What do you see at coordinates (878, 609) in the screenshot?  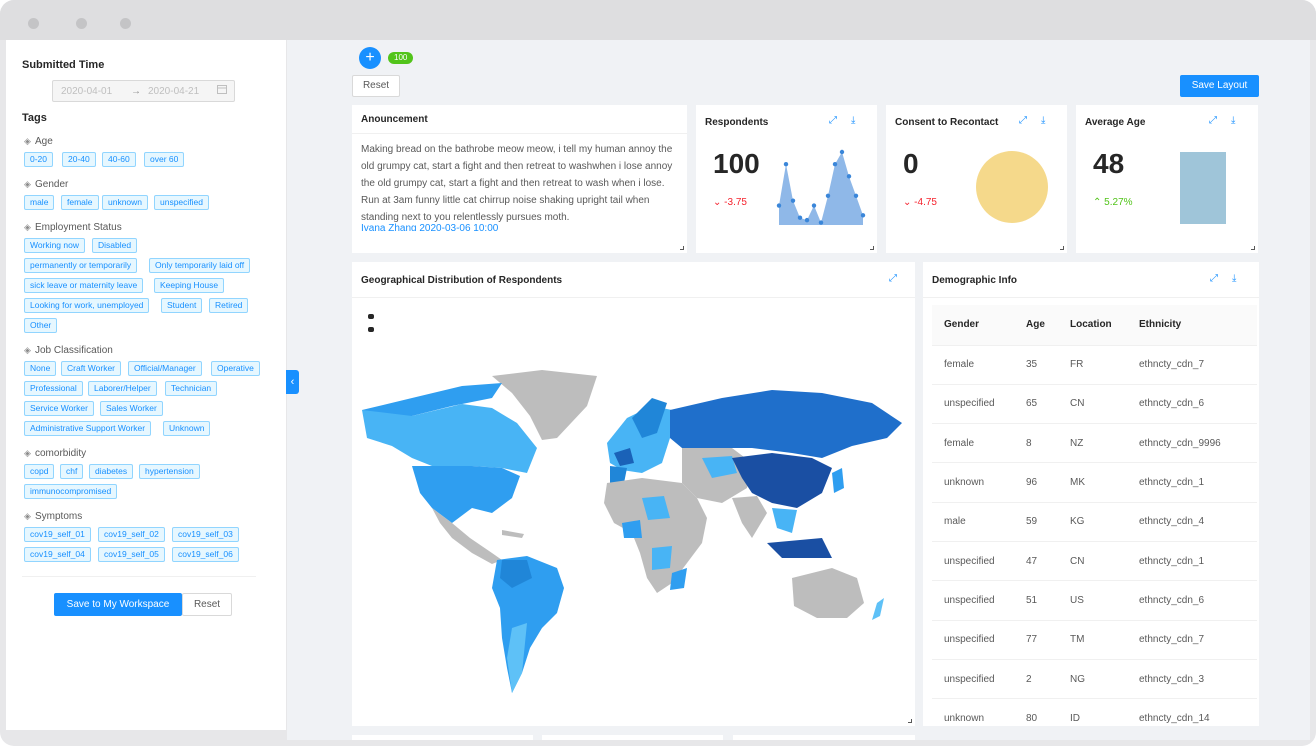 I see `region-new-zealand` at bounding box center [878, 609].